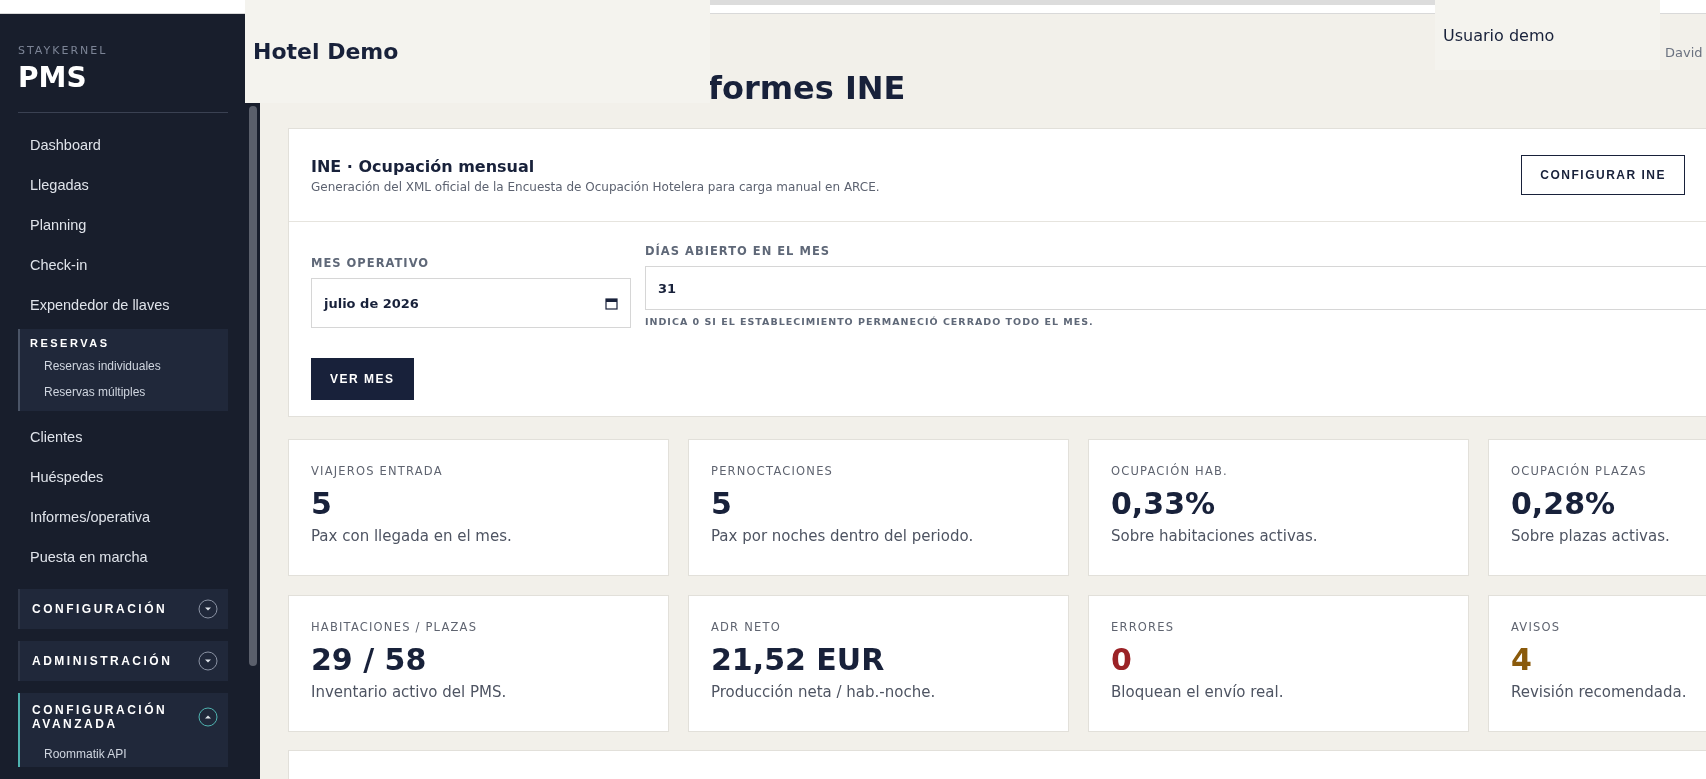 The image size is (1706, 779). Describe the element at coordinates (123, 437) in the screenshot. I see `nav-link: Clientes` at that location.